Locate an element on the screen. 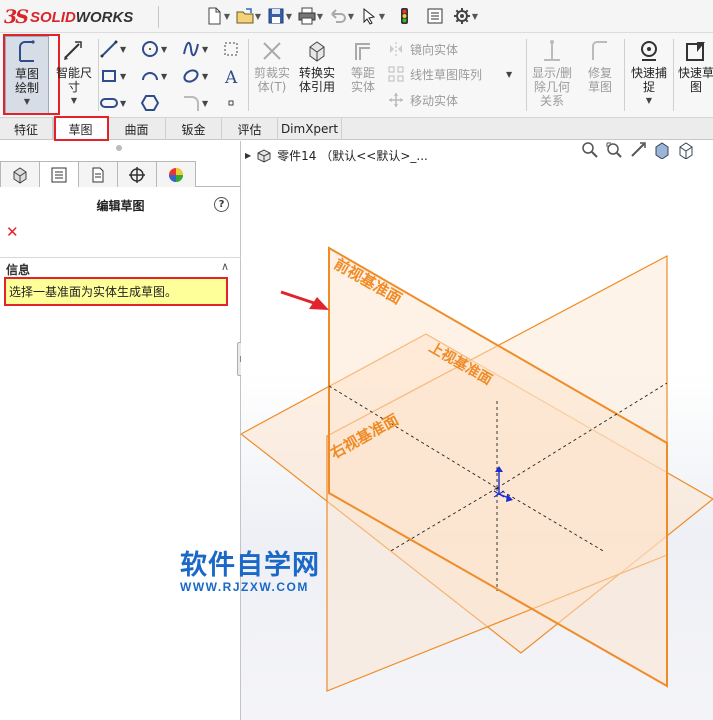  watermark-url: WWW.RJZXW.COM is located at coordinates (244, 587).